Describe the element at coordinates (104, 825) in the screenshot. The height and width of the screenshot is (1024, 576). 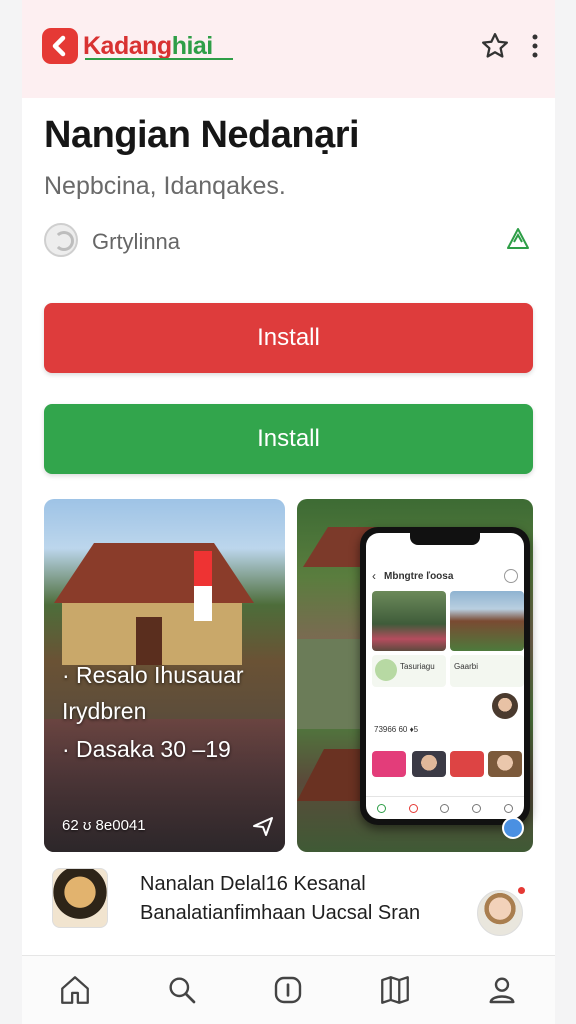
I see `shot1-caption: 62 ʊ 8e0041` at that location.